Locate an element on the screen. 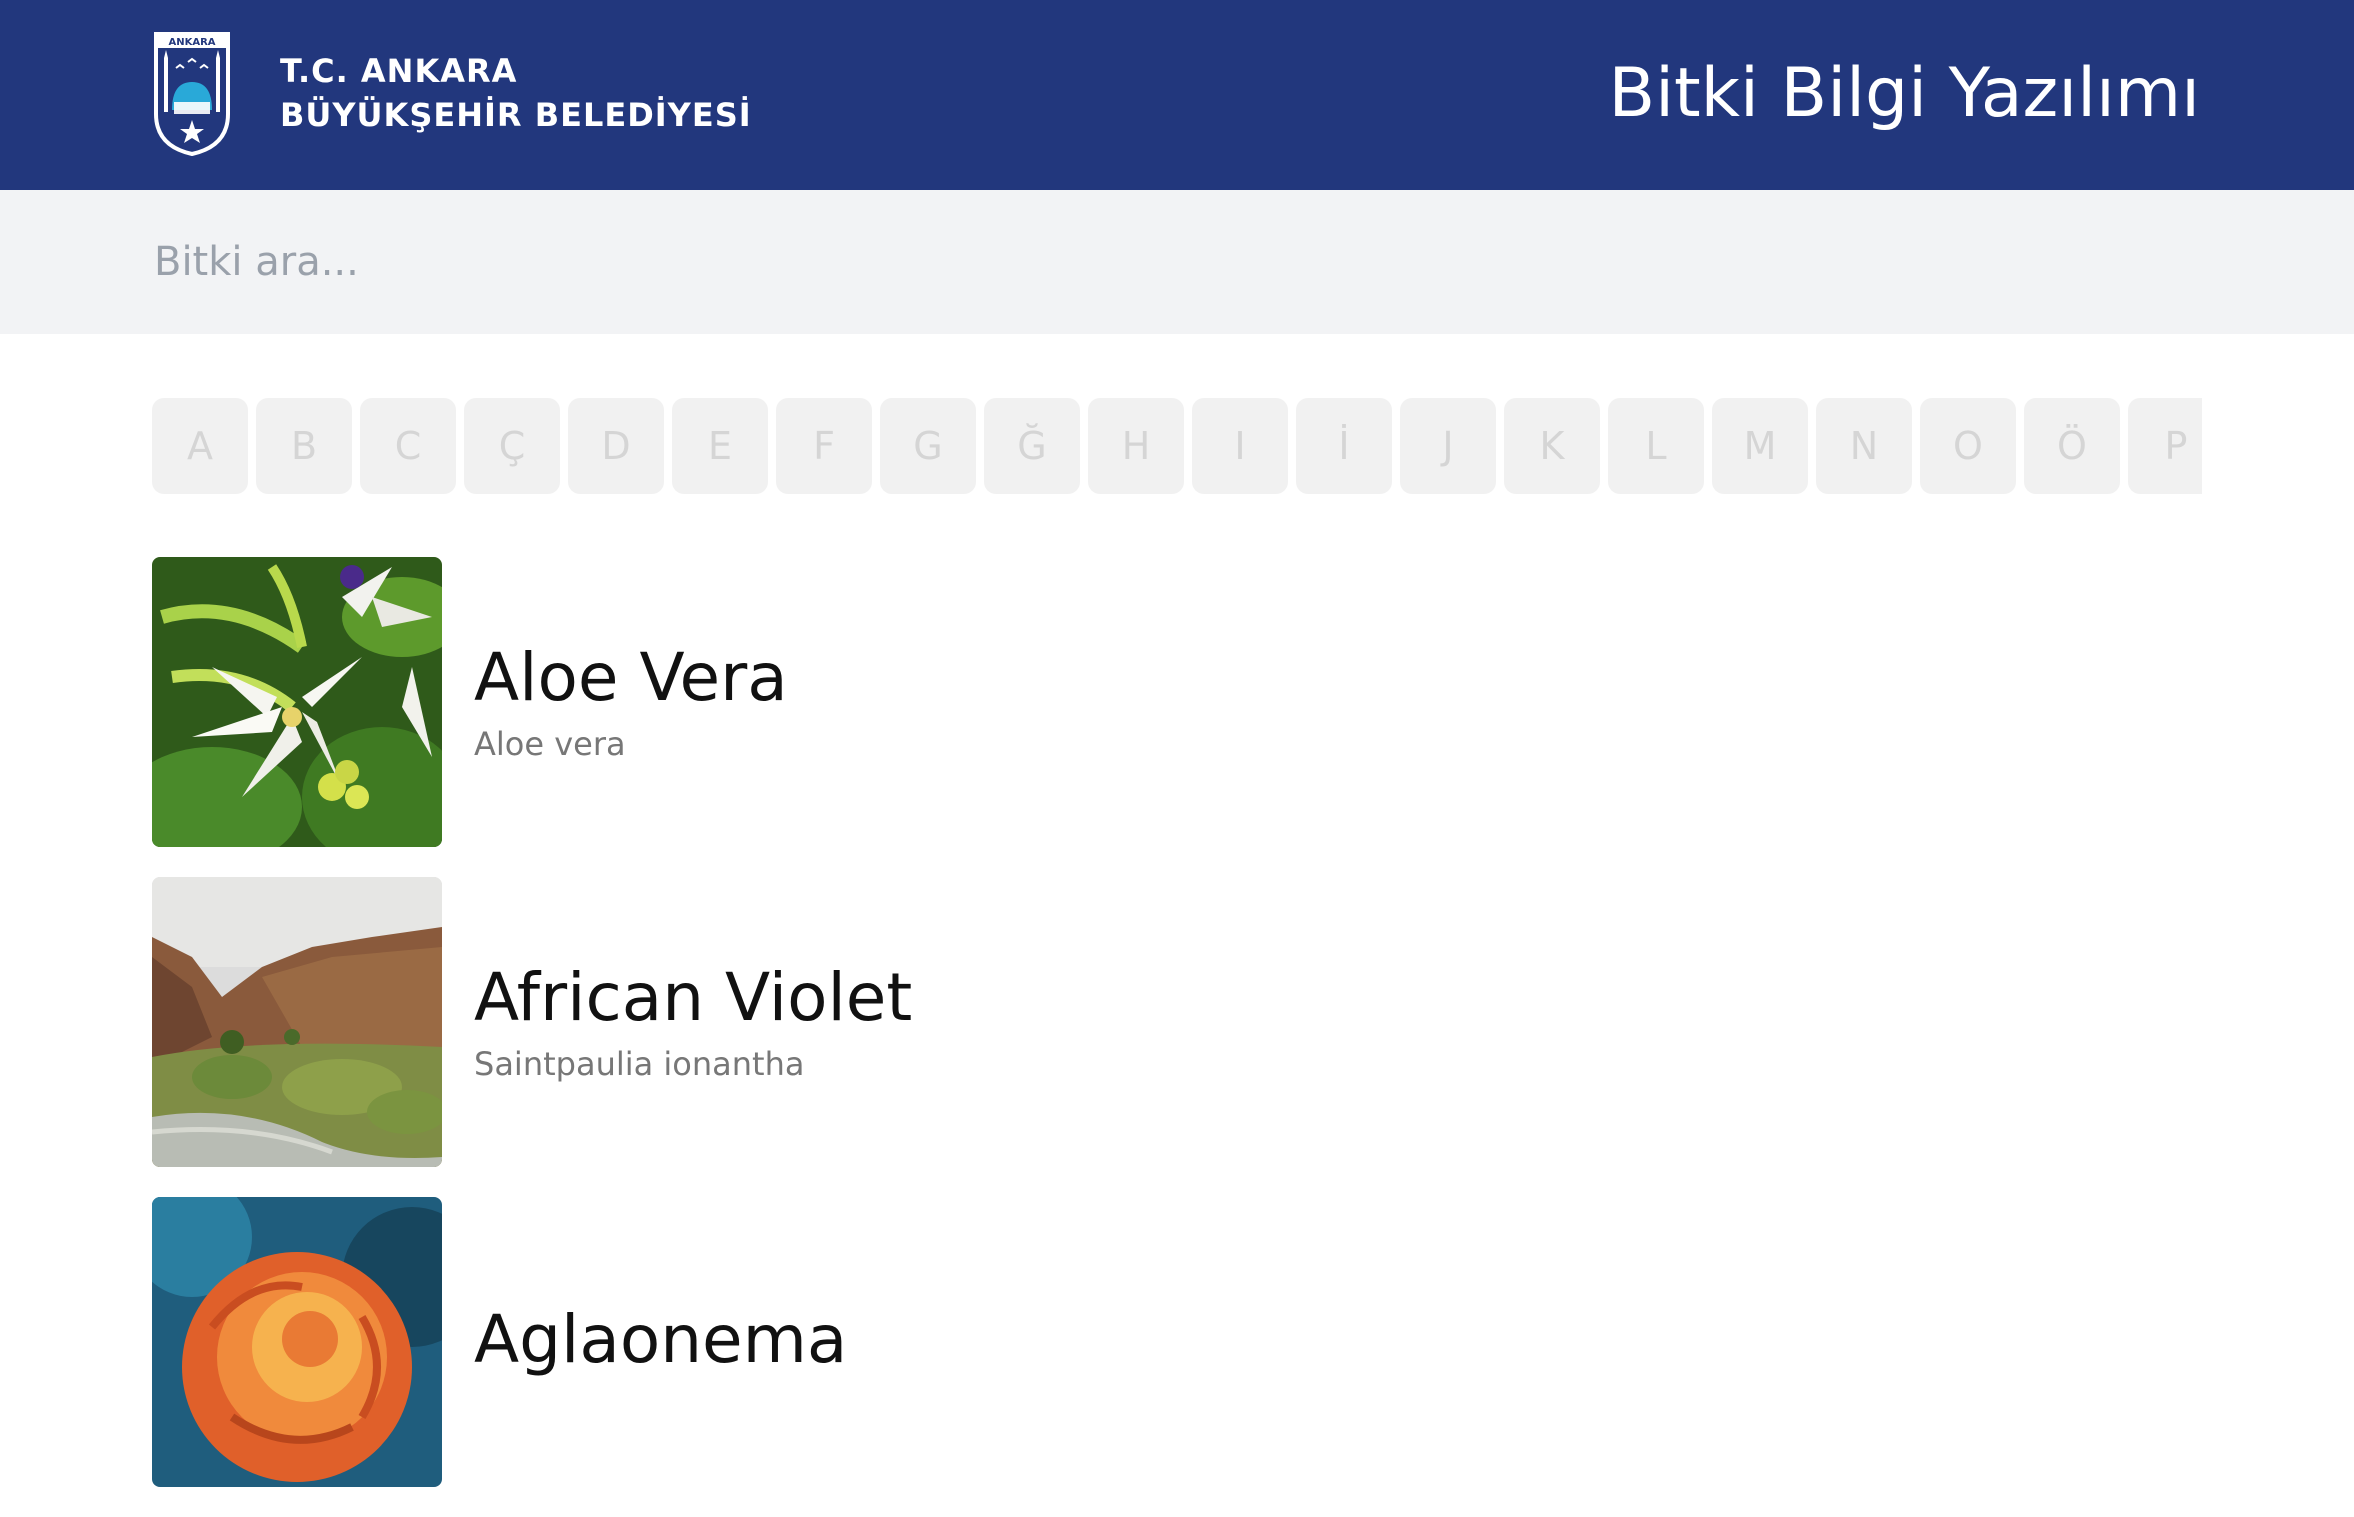 The image size is (2354, 1517). plant-name: Aloe Vera is located at coordinates (631, 677).